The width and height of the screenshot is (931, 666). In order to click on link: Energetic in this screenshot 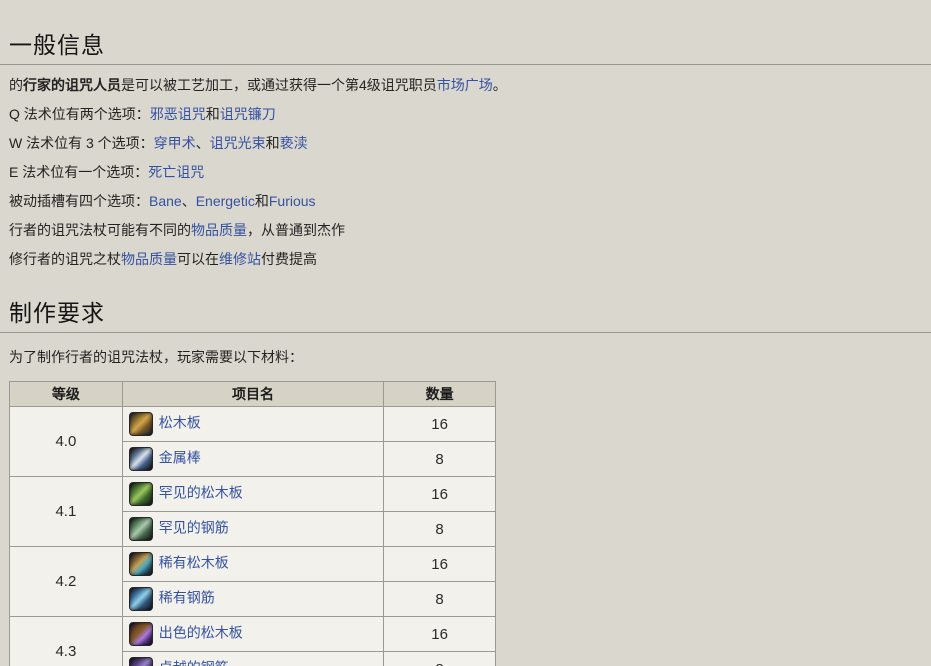, I will do `click(225, 201)`.